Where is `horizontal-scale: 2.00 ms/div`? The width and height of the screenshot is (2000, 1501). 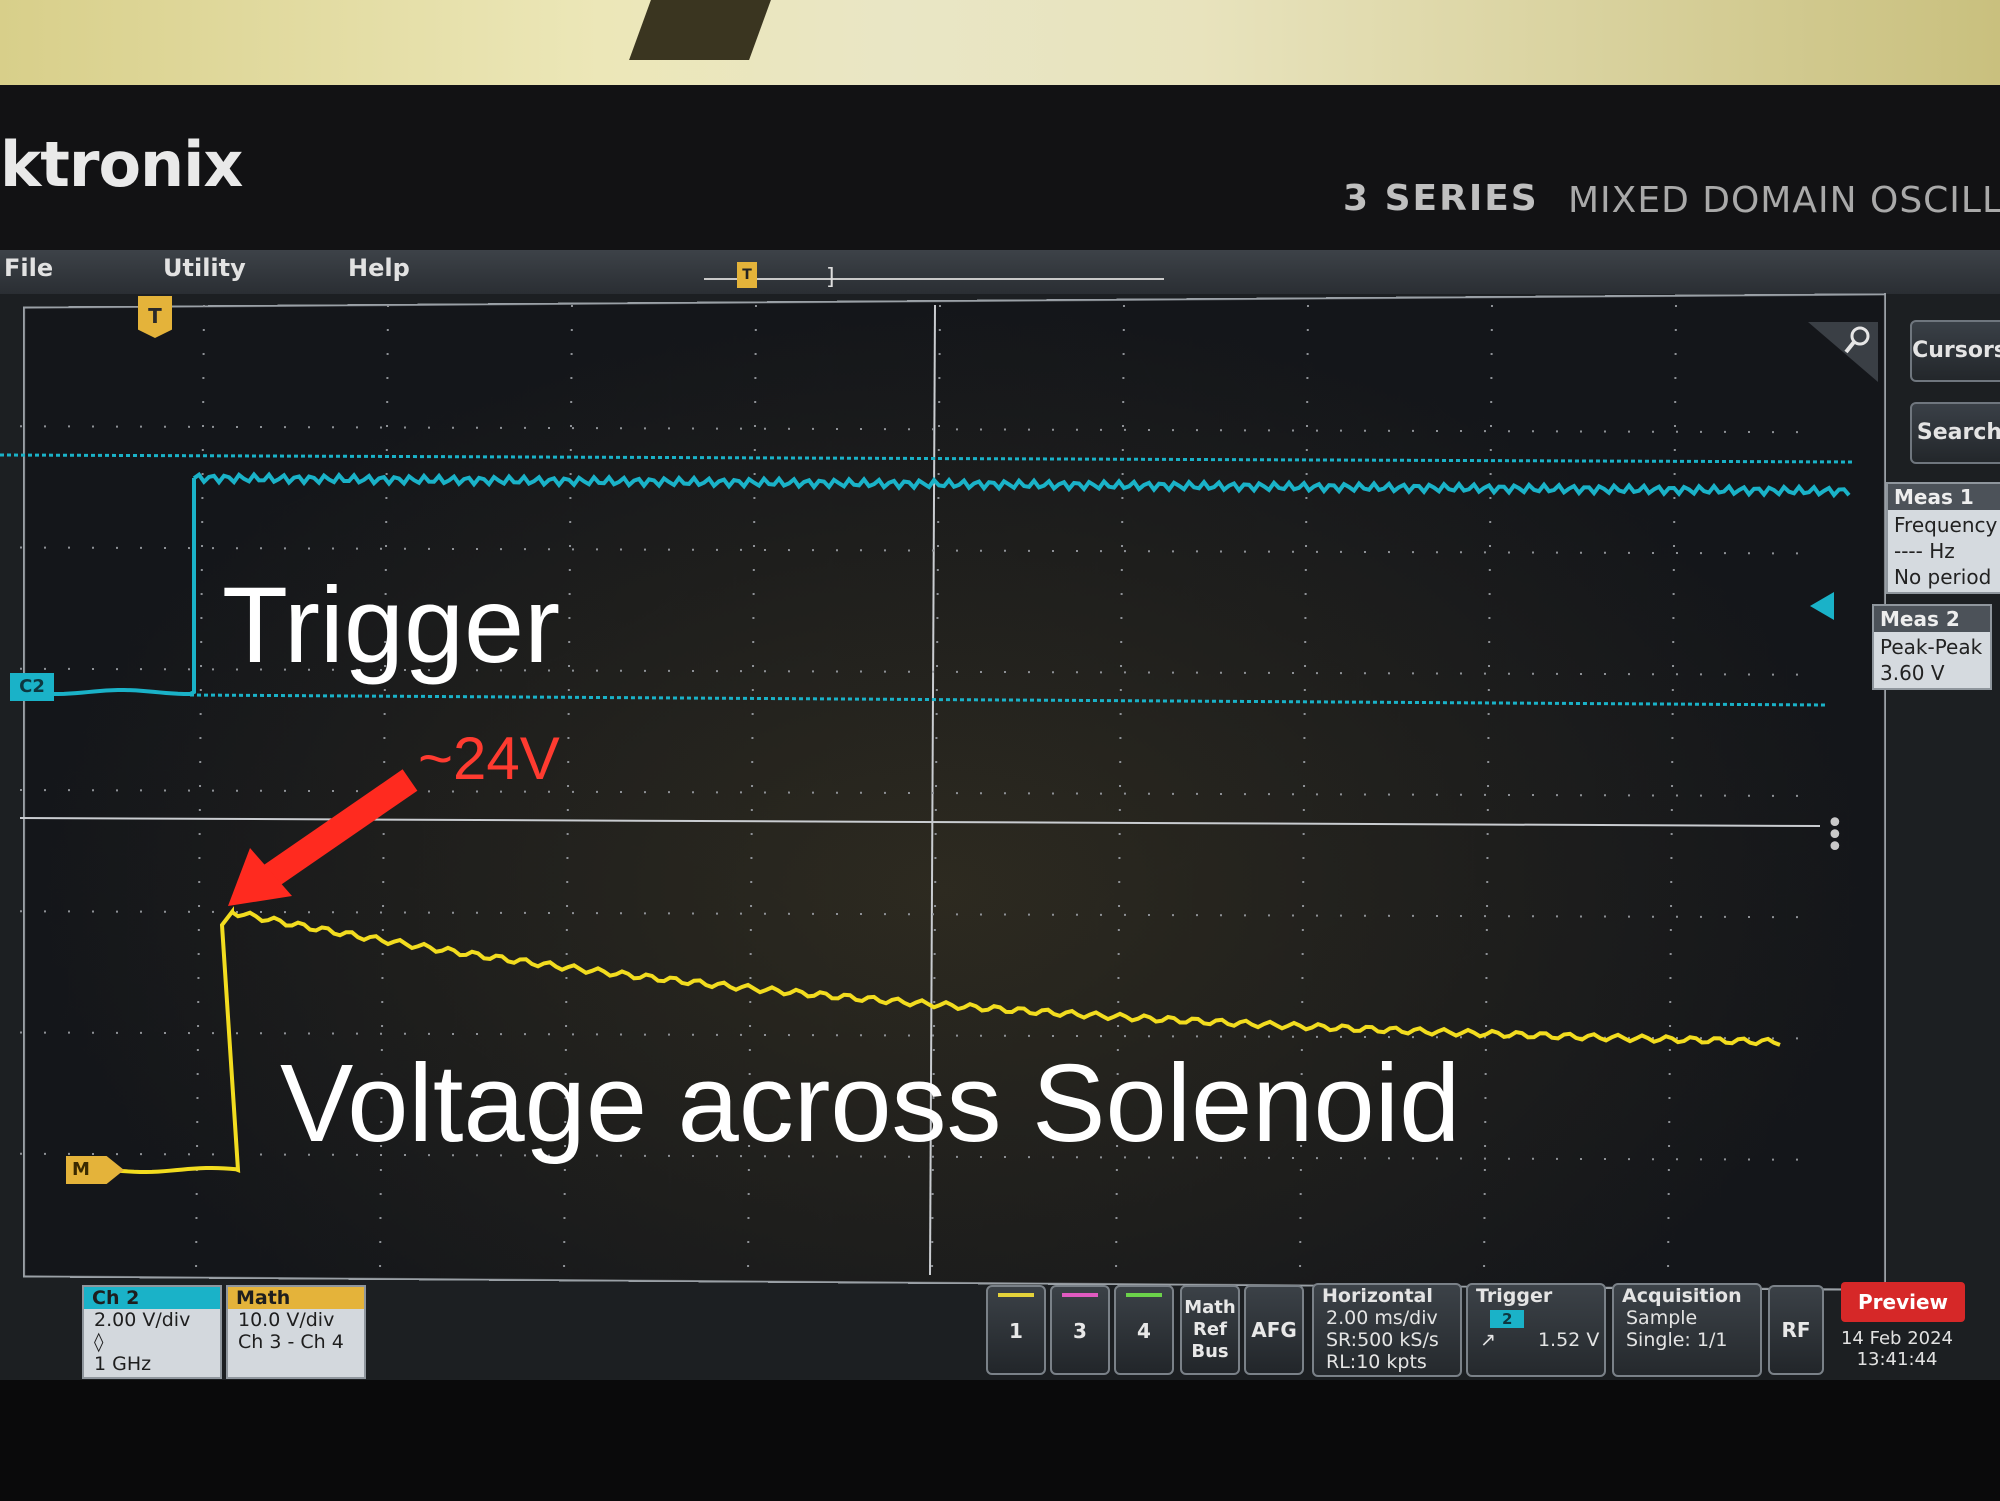 horizontal-scale: 2.00 ms/div is located at coordinates (1382, 1318).